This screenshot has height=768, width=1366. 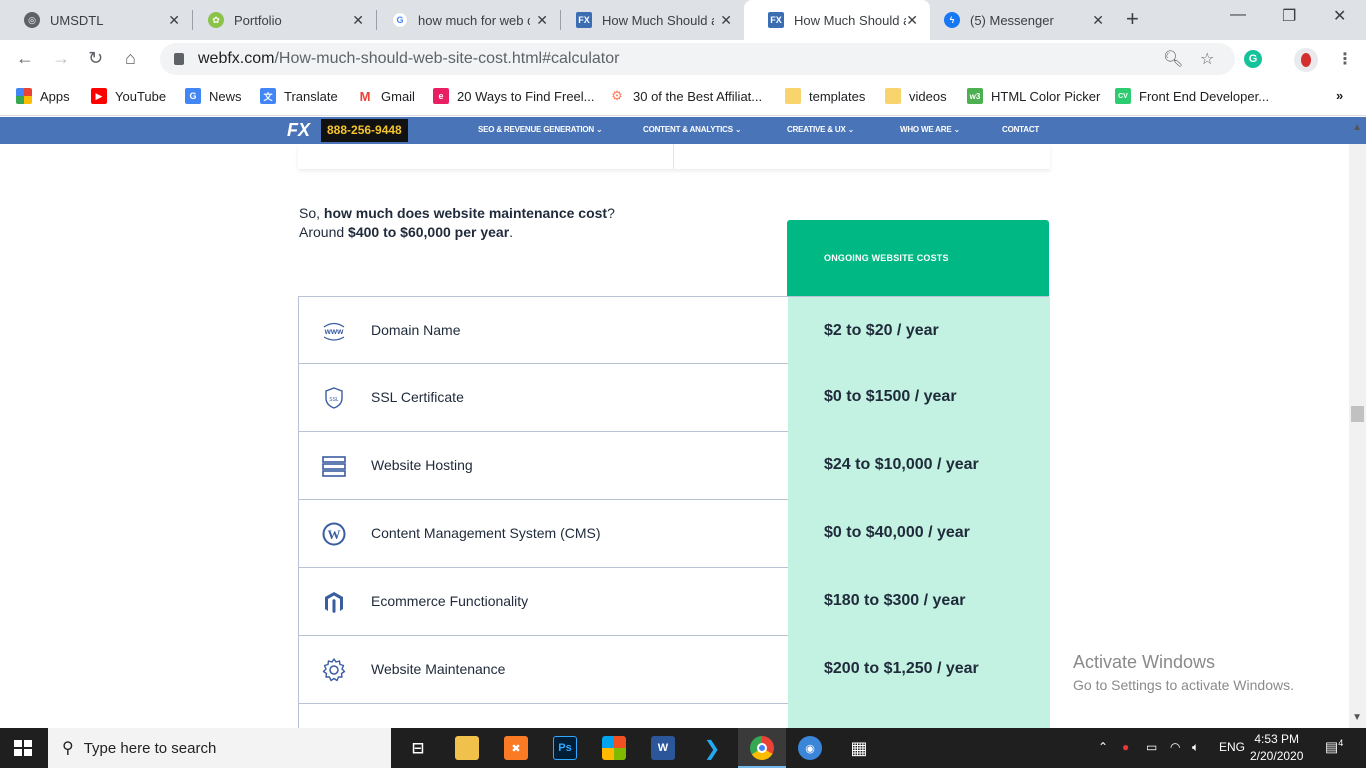 I want to click on cost-item-value: $200 to $1,250 / year, so click(x=919, y=669).